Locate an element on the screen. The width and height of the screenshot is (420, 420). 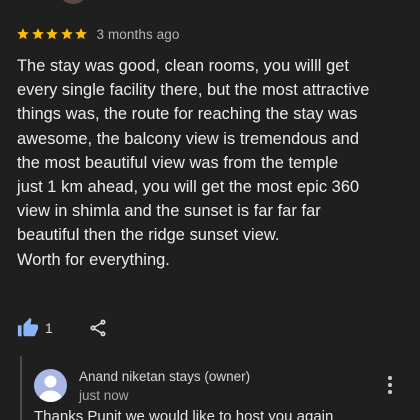
owner-name: Anand niketan stays (owner) is located at coordinates (164, 376).